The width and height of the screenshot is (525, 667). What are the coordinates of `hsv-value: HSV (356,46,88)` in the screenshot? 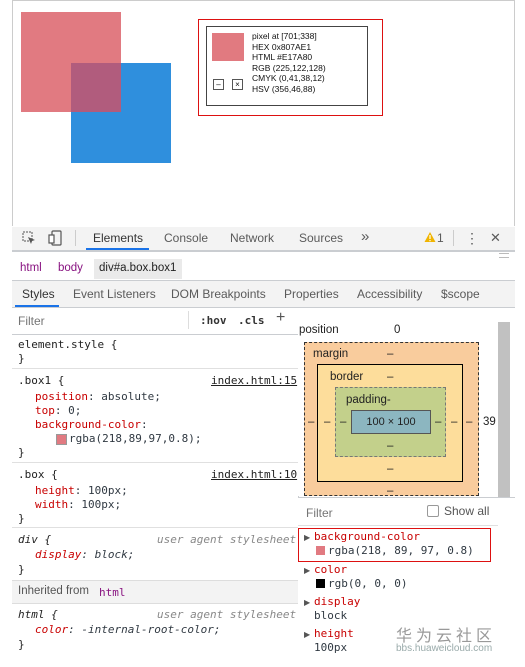 It's located at (284, 88).